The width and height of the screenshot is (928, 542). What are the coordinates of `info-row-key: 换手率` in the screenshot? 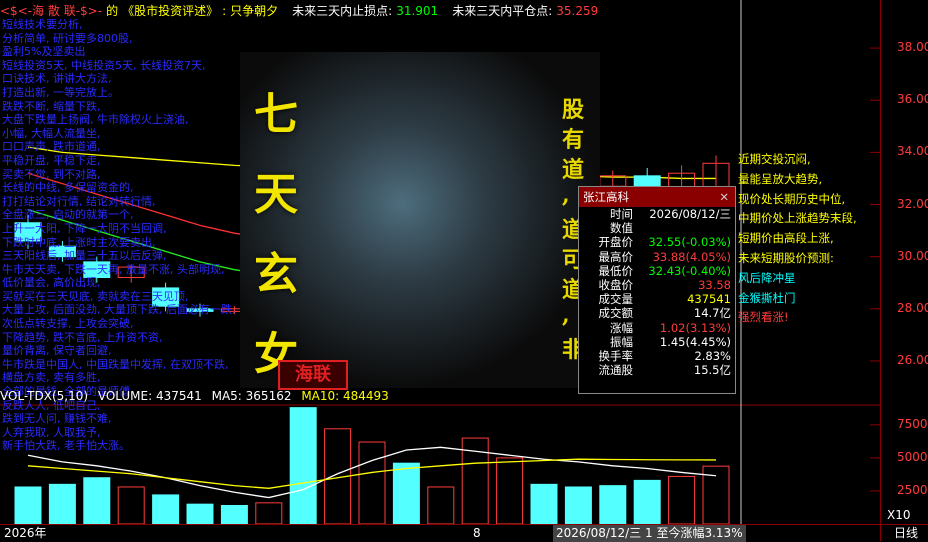 It's located at (616, 355).